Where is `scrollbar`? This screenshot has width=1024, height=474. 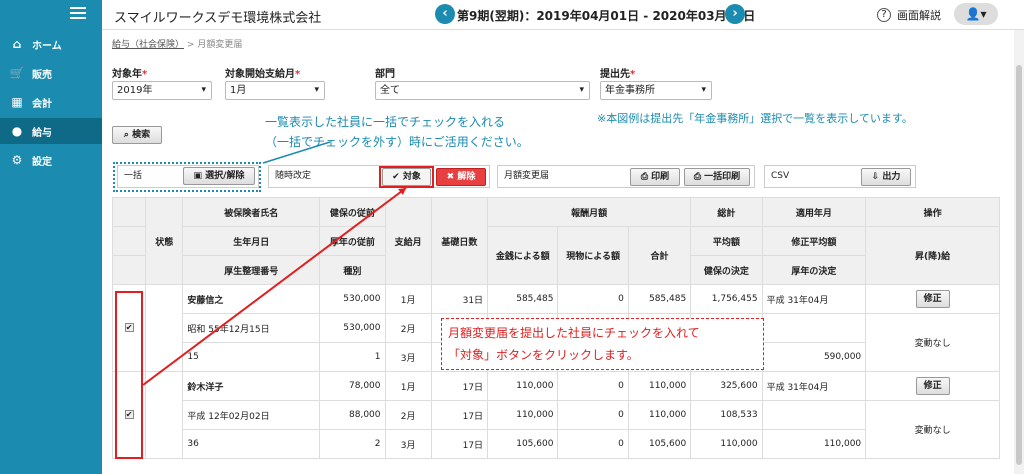 scrollbar is located at coordinates (1019, 252).